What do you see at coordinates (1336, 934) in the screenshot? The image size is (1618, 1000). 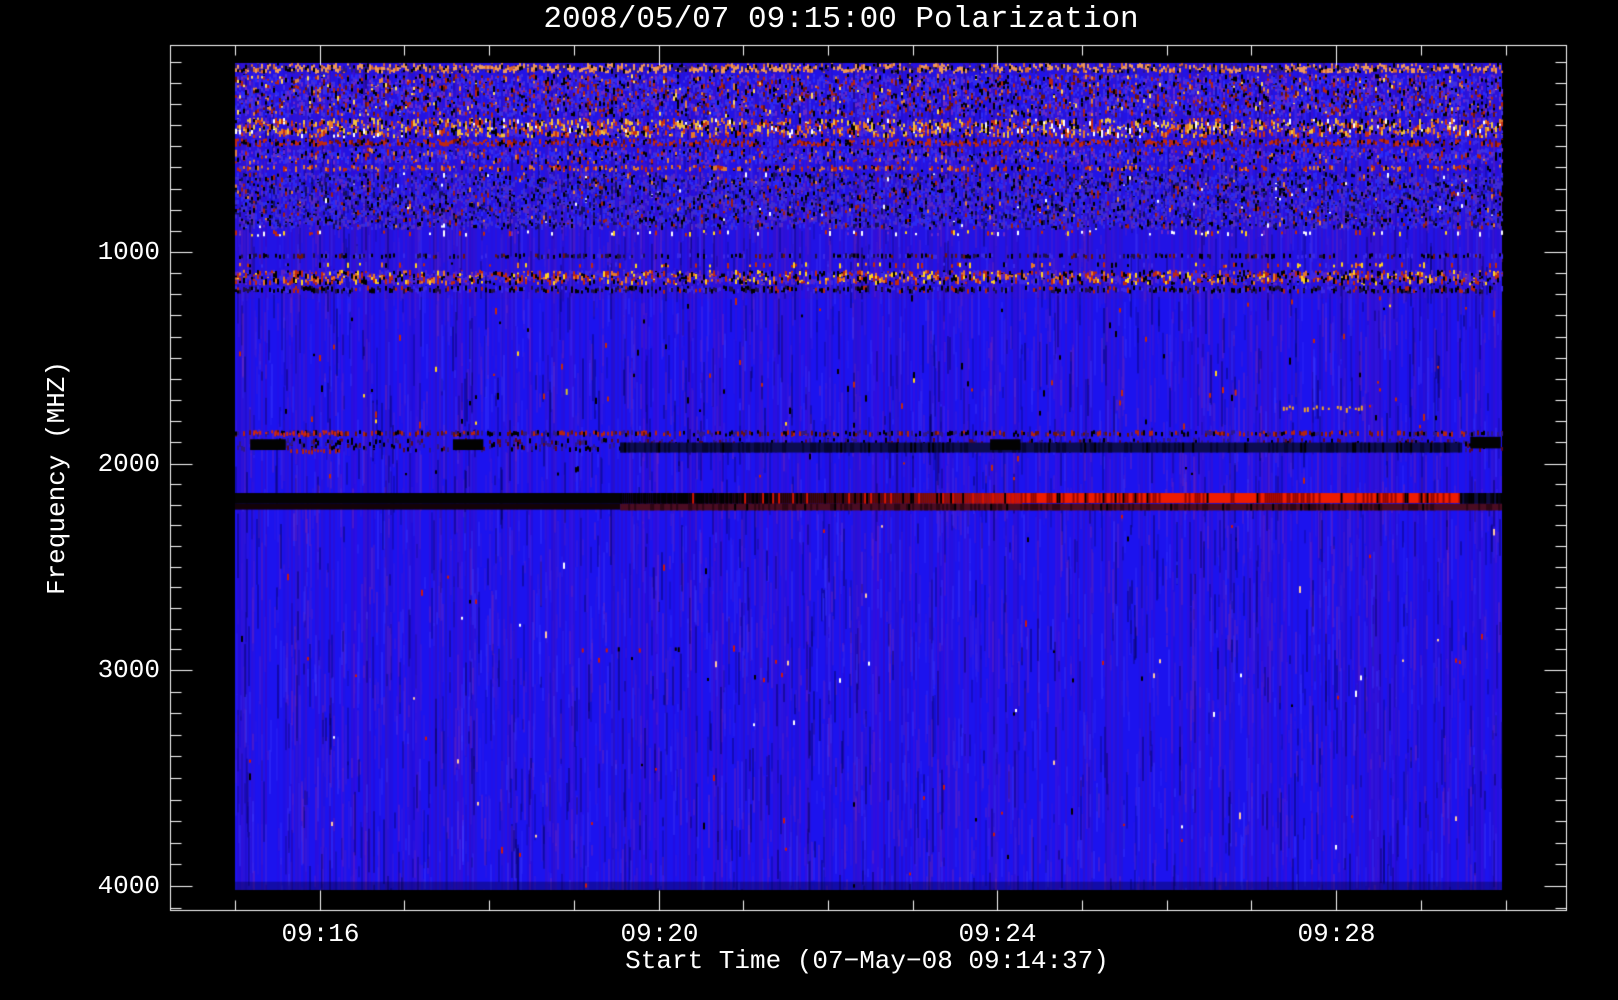 I see `x-tick-label: 09:28` at bounding box center [1336, 934].